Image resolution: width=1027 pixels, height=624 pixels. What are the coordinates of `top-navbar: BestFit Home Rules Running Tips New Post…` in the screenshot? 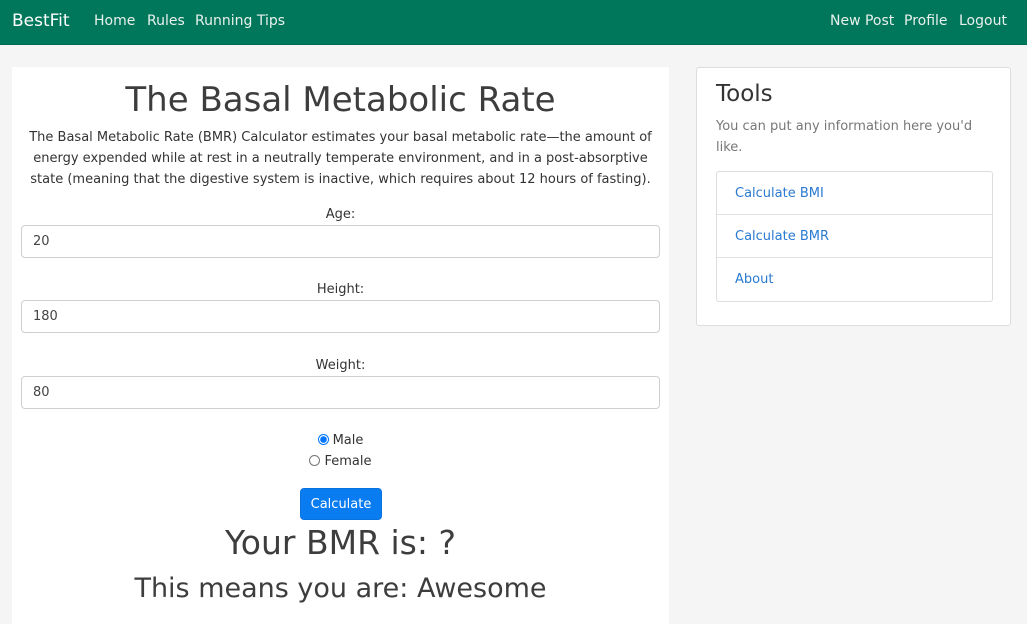 It's located at (513, 22).